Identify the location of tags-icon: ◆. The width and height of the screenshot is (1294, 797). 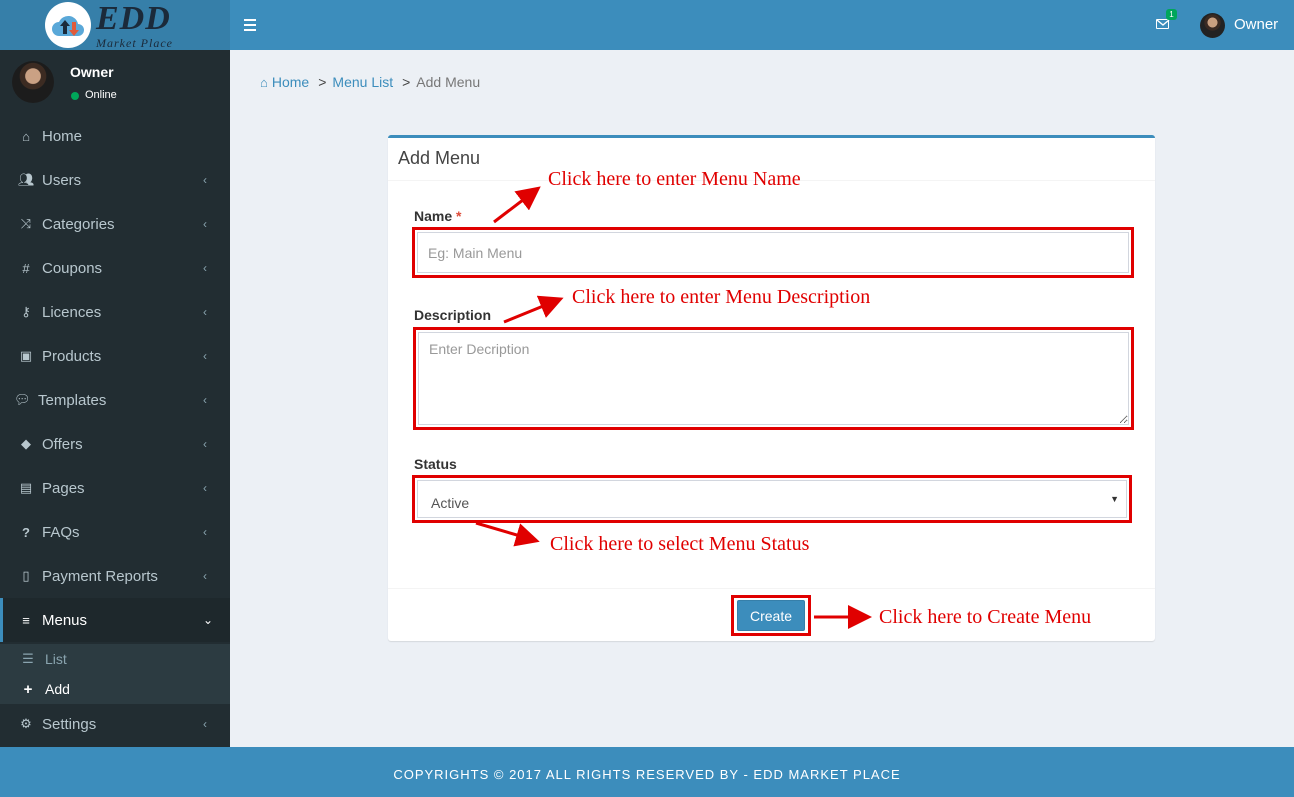
(26, 443).